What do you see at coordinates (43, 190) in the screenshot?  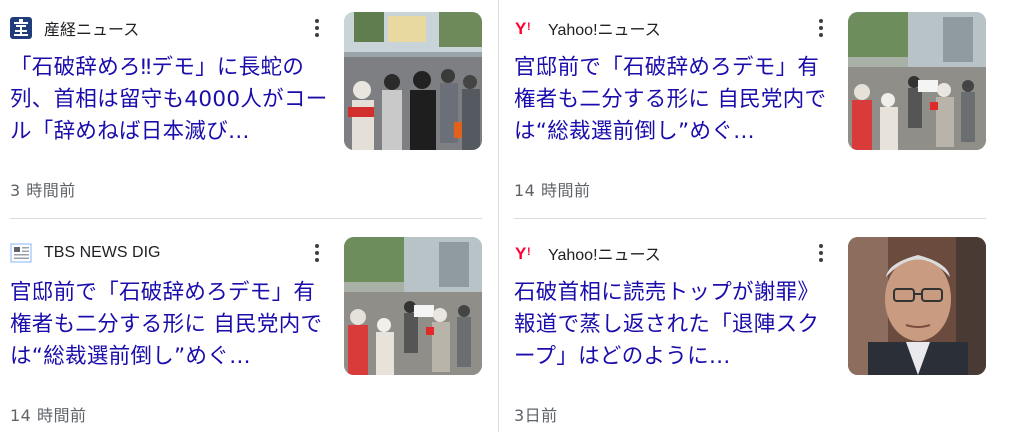 I see `publish-time: 3 時間前` at bounding box center [43, 190].